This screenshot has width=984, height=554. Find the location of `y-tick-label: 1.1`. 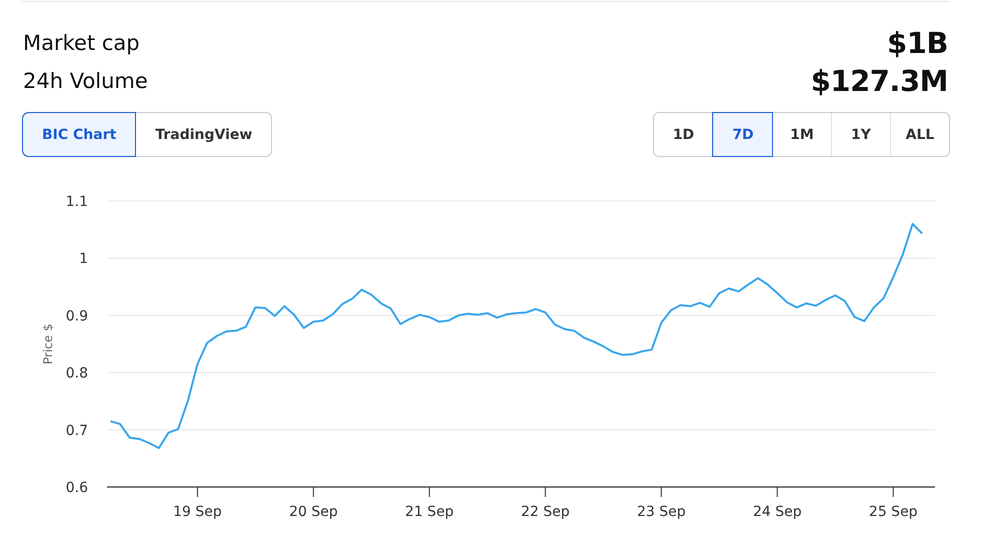

y-tick-label: 1.1 is located at coordinates (77, 202).